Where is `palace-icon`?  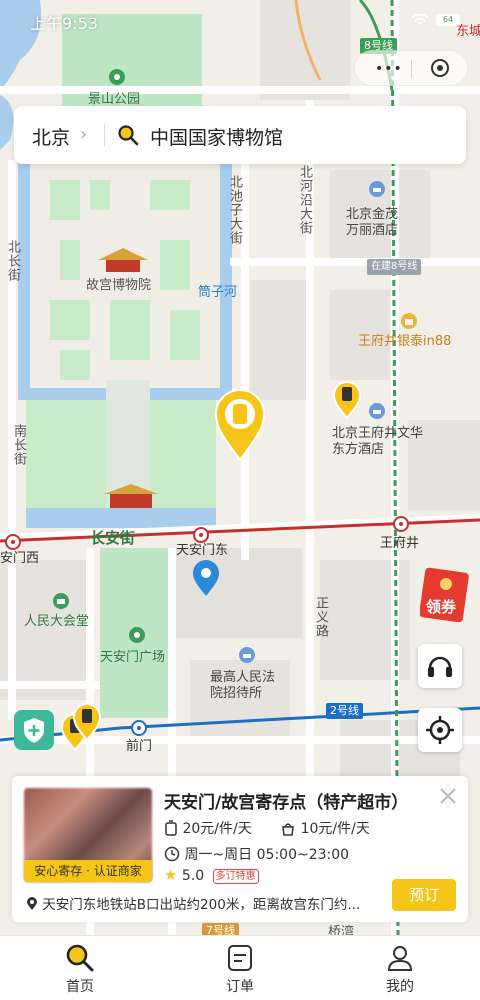 palace-icon is located at coordinates (123, 260).